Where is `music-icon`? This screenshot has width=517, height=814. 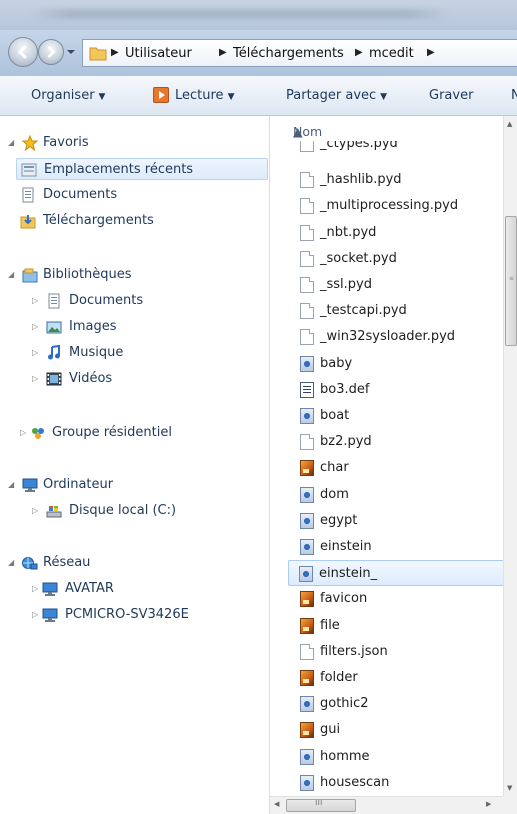
music-icon is located at coordinates (54, 352).